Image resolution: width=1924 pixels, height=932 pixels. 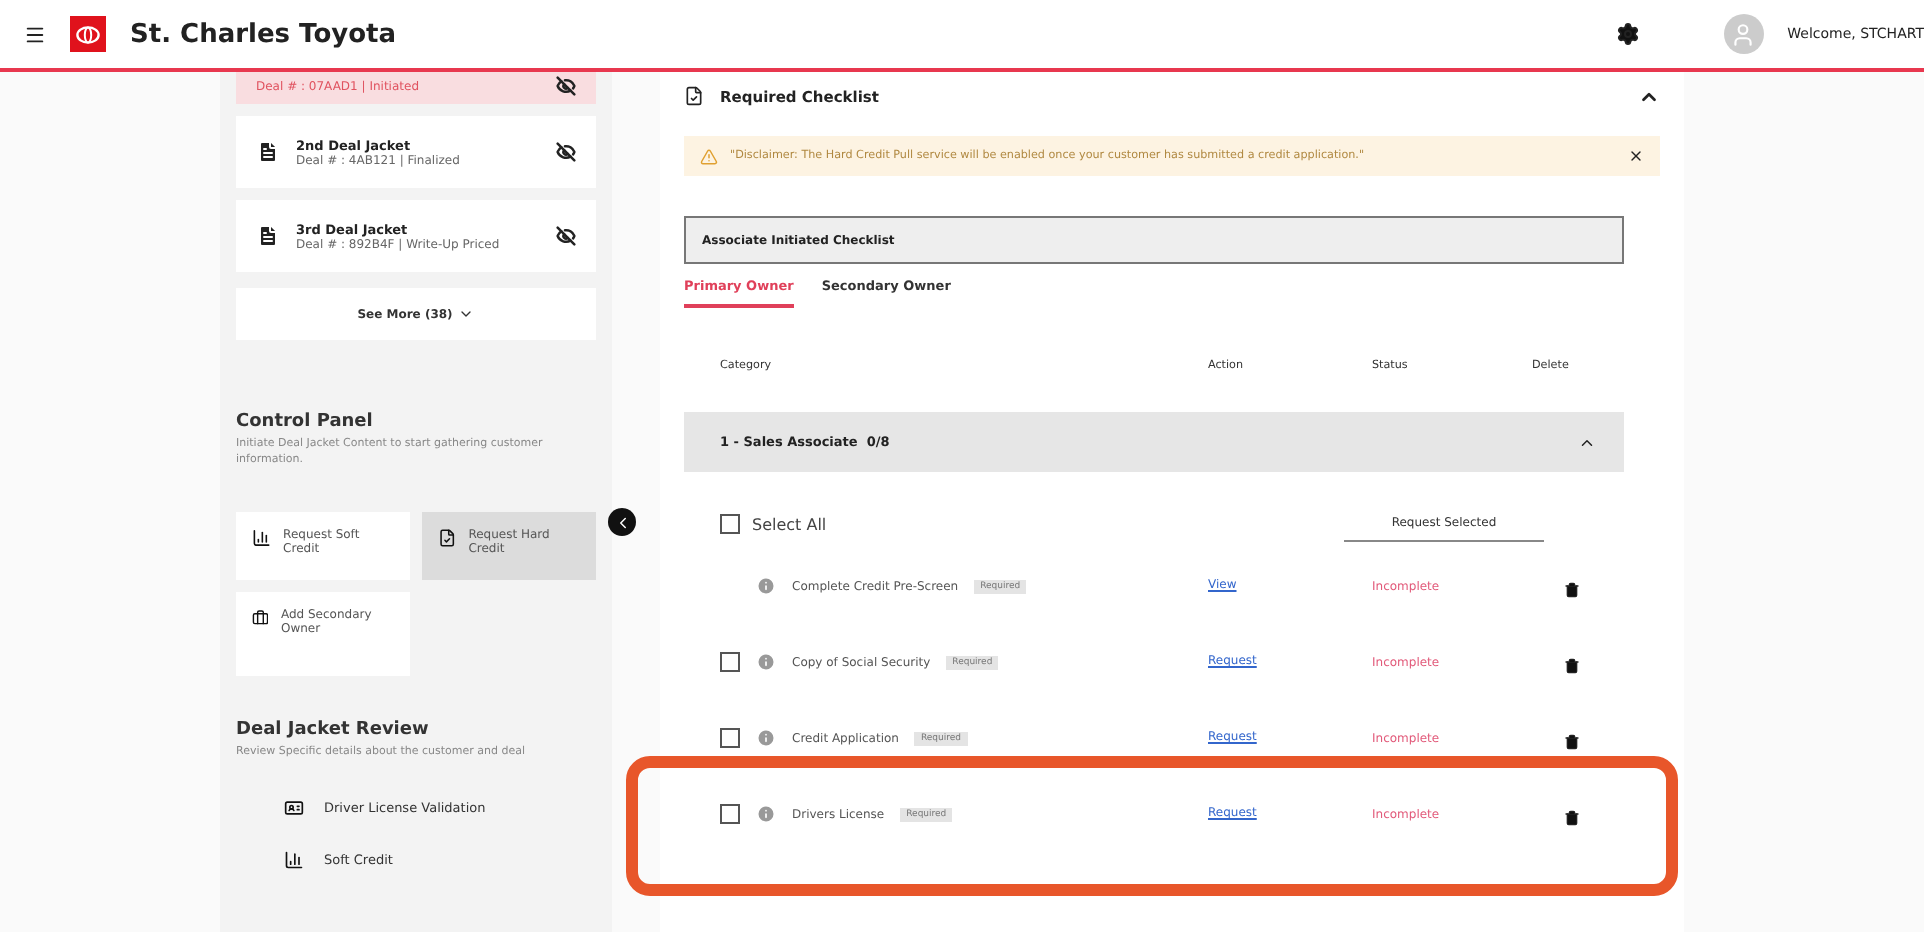 What do you see at coordinates (294, 808) in the screenshot?
I see `id-card-icon` at bounding box center [294, 808].